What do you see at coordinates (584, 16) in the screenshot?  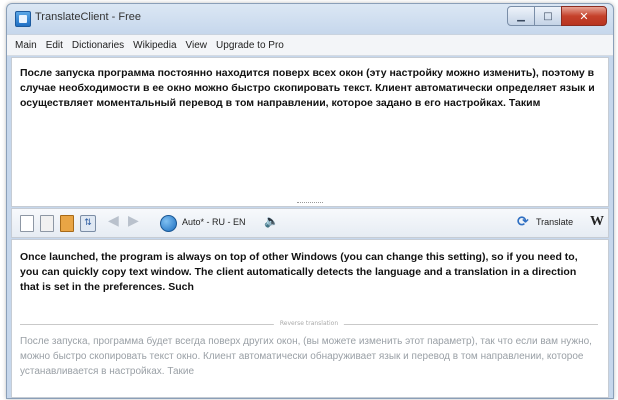 I see `close-button: ✕` at bounding box center [584, 16].